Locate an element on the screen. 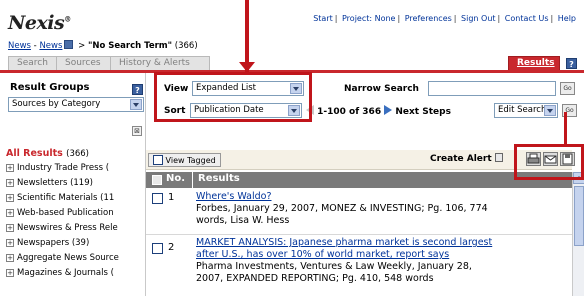 The height and width of the screenshot is (296, 584). group-item: + Newsletters (119) is located at coordinates (76, 185).